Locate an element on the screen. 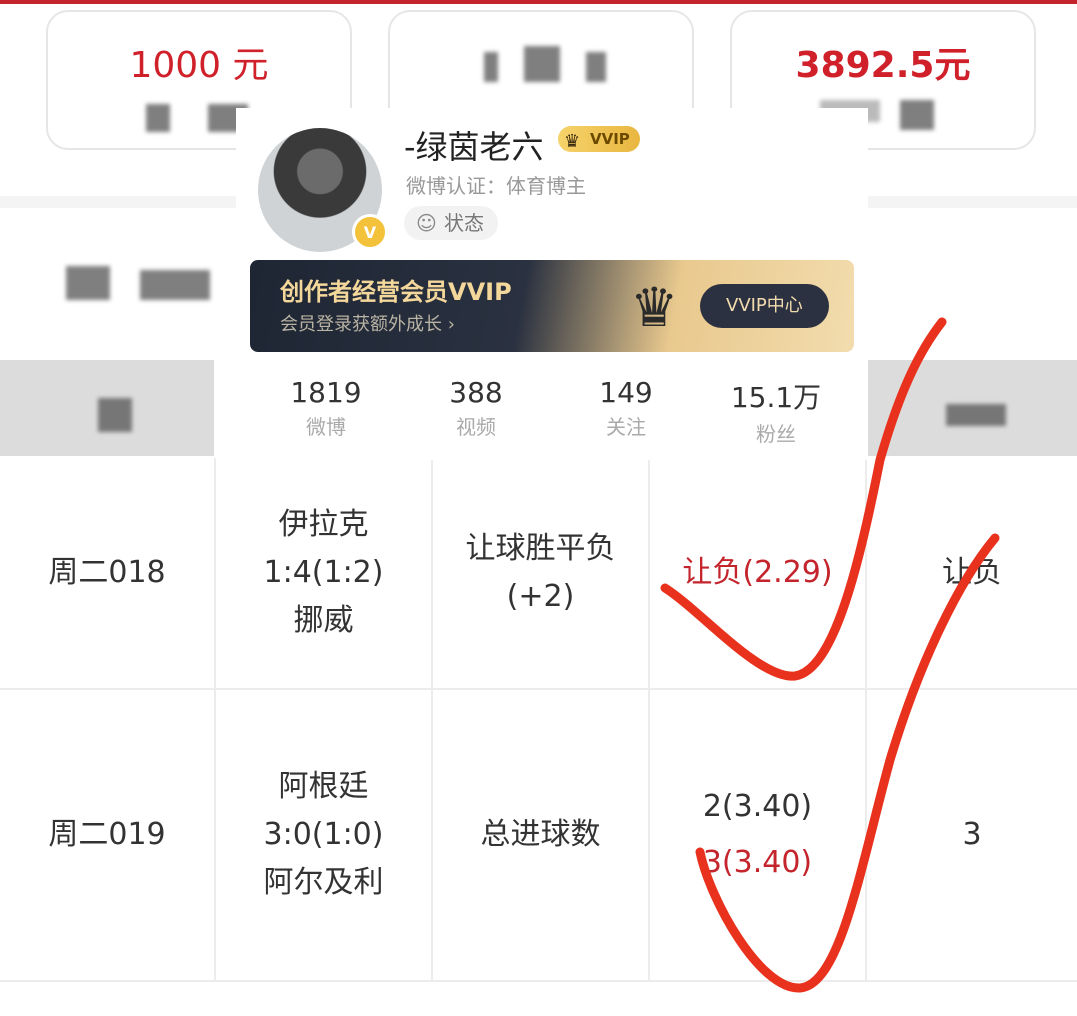 The width and height of the screenshot is (1077, 1016). table-cell-play-type: 让球胜平负 (+2) is located at coordinates (541, 574).